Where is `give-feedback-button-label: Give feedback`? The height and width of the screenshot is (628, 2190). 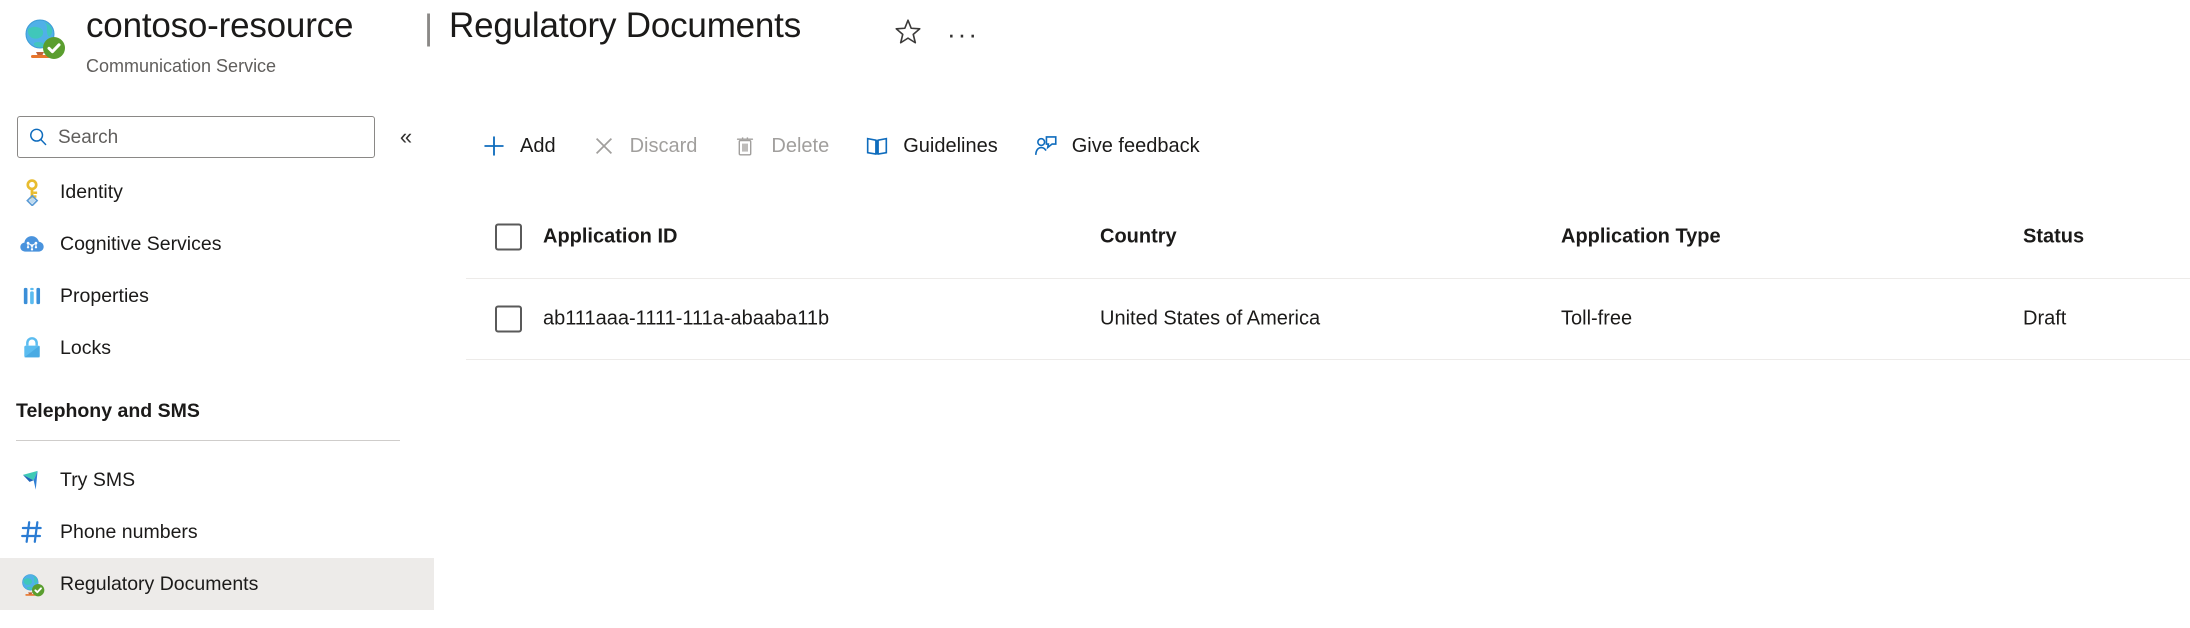 give-feedback-button-label: Give feedback is located at coordinates (1135, 145).